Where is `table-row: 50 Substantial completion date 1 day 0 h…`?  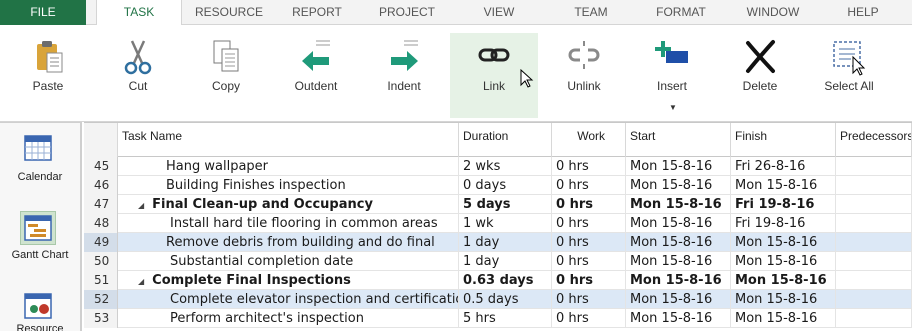 table-row: 50 Substantial completion date 1 day 0 h… is located at coordinates (498, 261).